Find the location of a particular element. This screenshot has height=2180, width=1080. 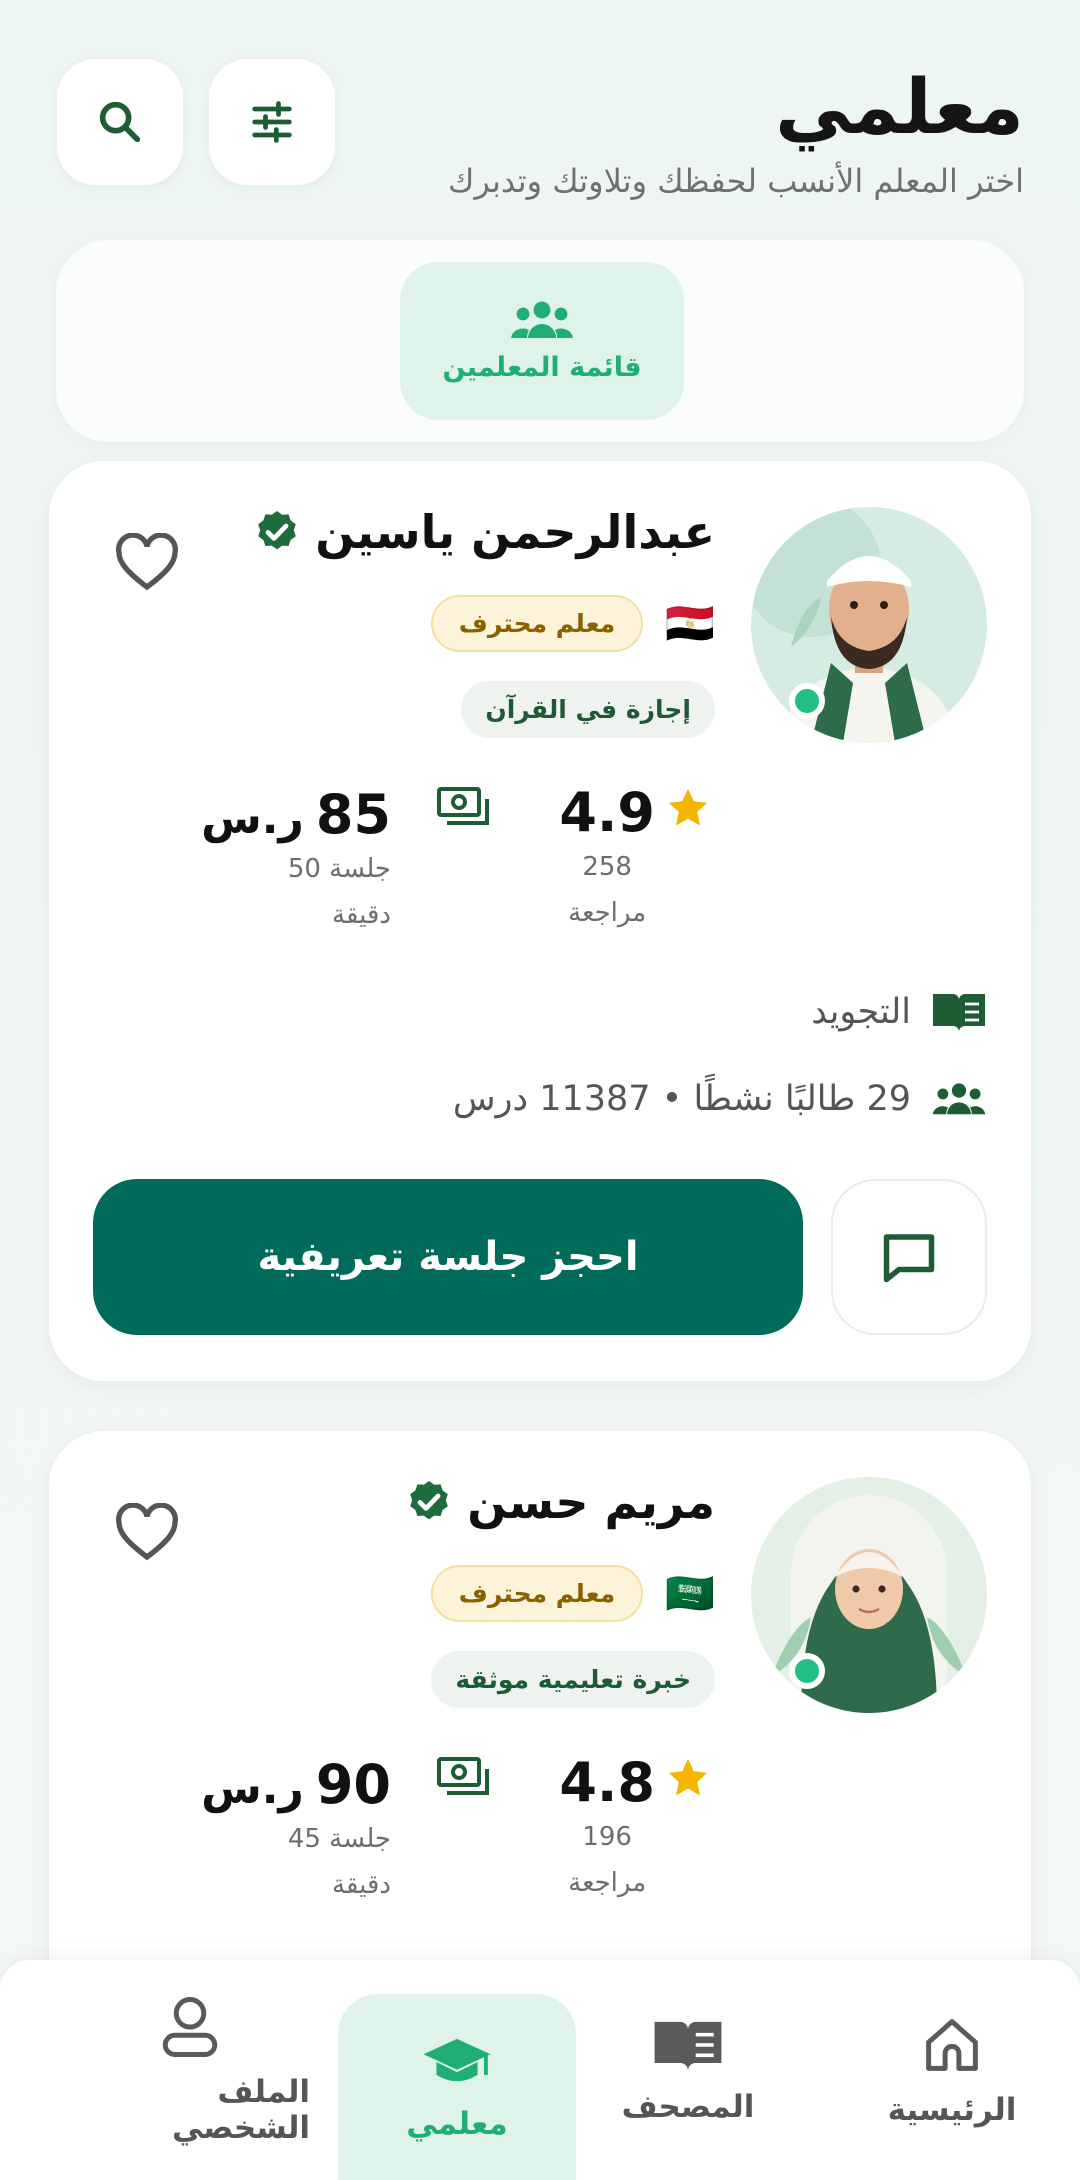

price-value: 85 is located at coordinates (353, 814).